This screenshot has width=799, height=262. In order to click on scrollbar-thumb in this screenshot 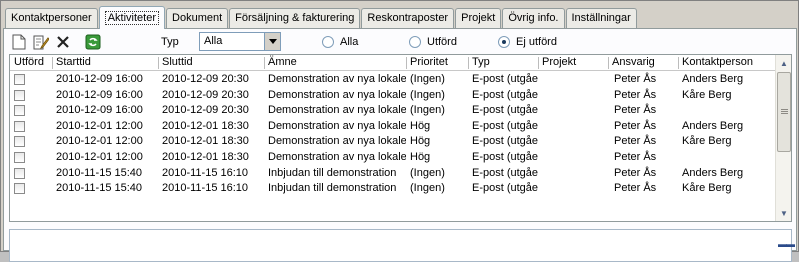, I will do `click(784, 112)`.